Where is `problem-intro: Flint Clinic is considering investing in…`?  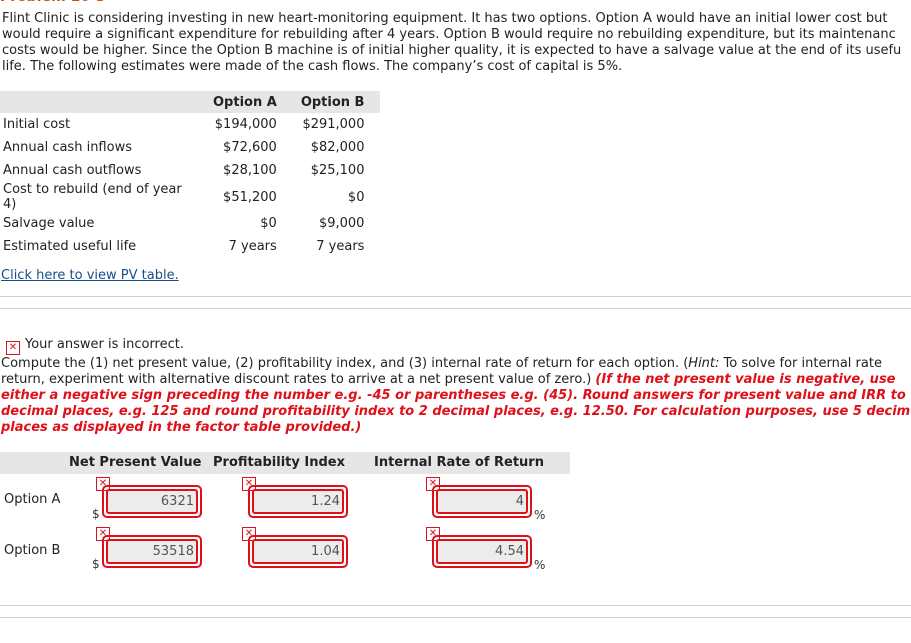 problem-intro: Flint Clinic is considering investing in… is located at coordinates (456, 43).